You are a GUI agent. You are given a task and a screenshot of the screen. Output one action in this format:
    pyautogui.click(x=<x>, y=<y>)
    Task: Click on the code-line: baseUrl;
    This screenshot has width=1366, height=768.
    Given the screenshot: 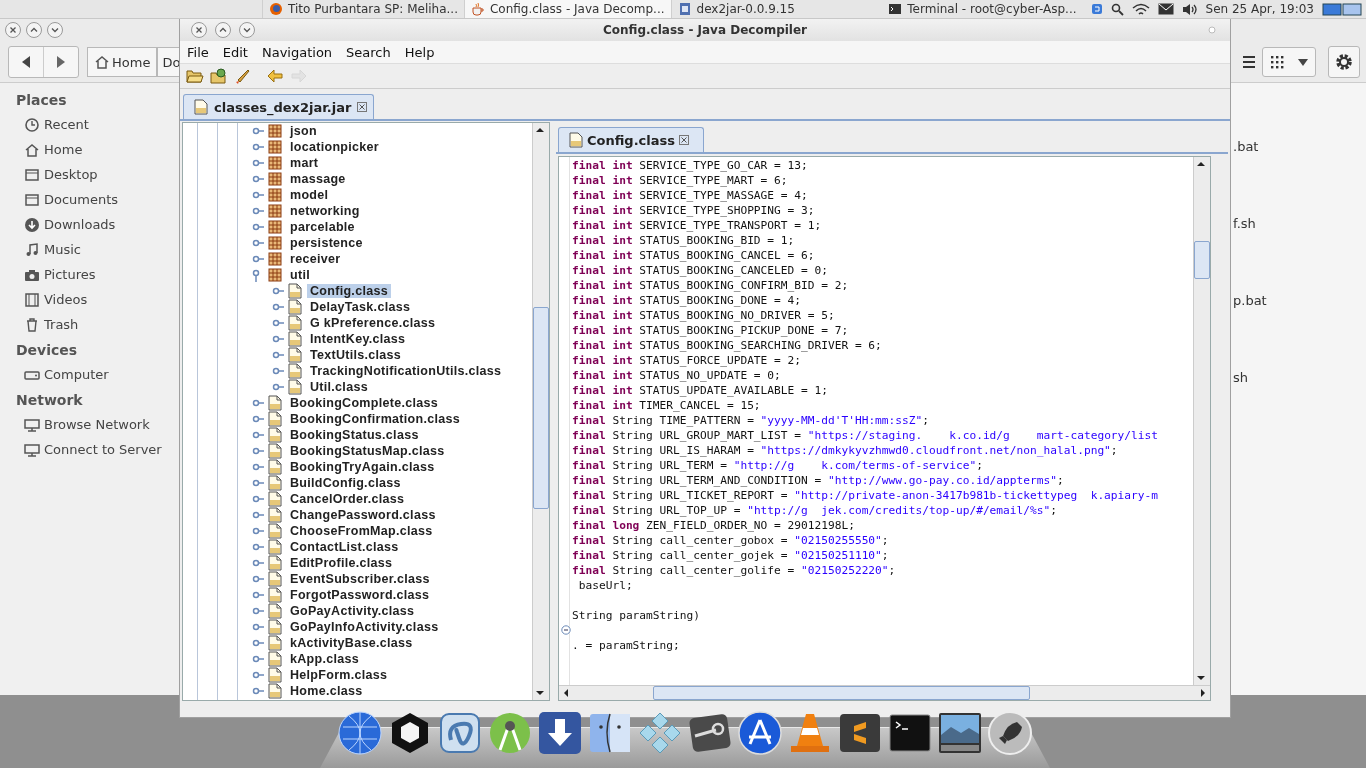 What is the action you would take?
    pyautogui.click(x=605, y=585)
    